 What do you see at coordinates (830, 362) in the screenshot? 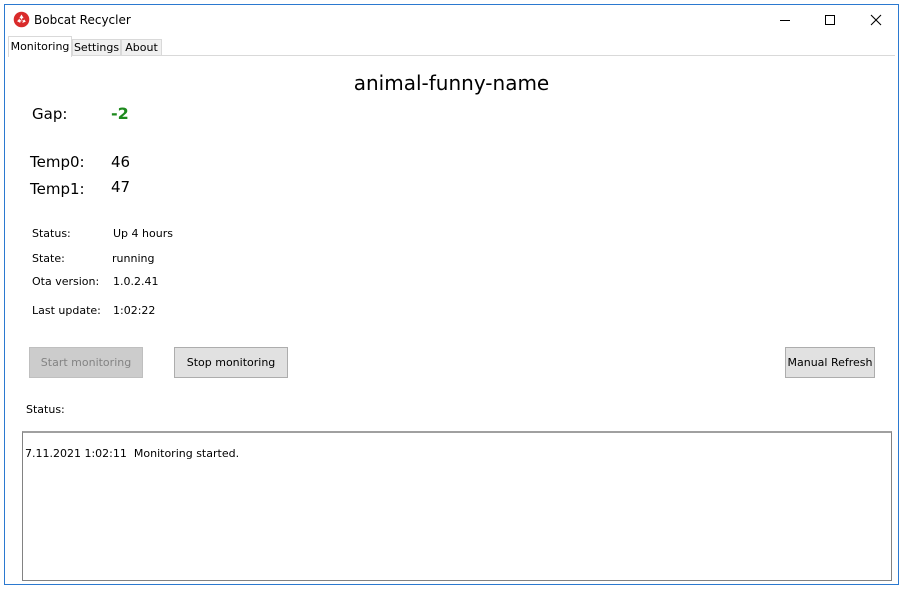
I see `manual-refresh-button: Manual Refresh` at bounding box center [830, 362].